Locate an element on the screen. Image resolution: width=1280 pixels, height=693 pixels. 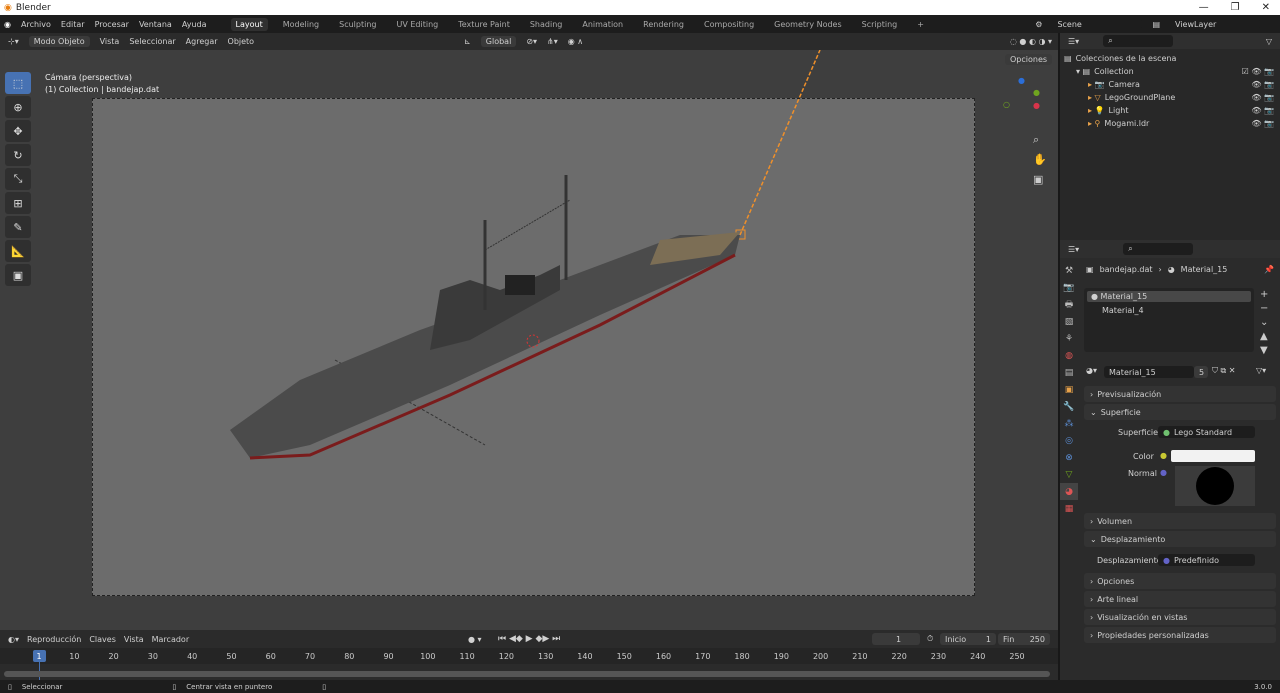
editor-type-icon: ⊹▾ is located at coordinates (13, 41).